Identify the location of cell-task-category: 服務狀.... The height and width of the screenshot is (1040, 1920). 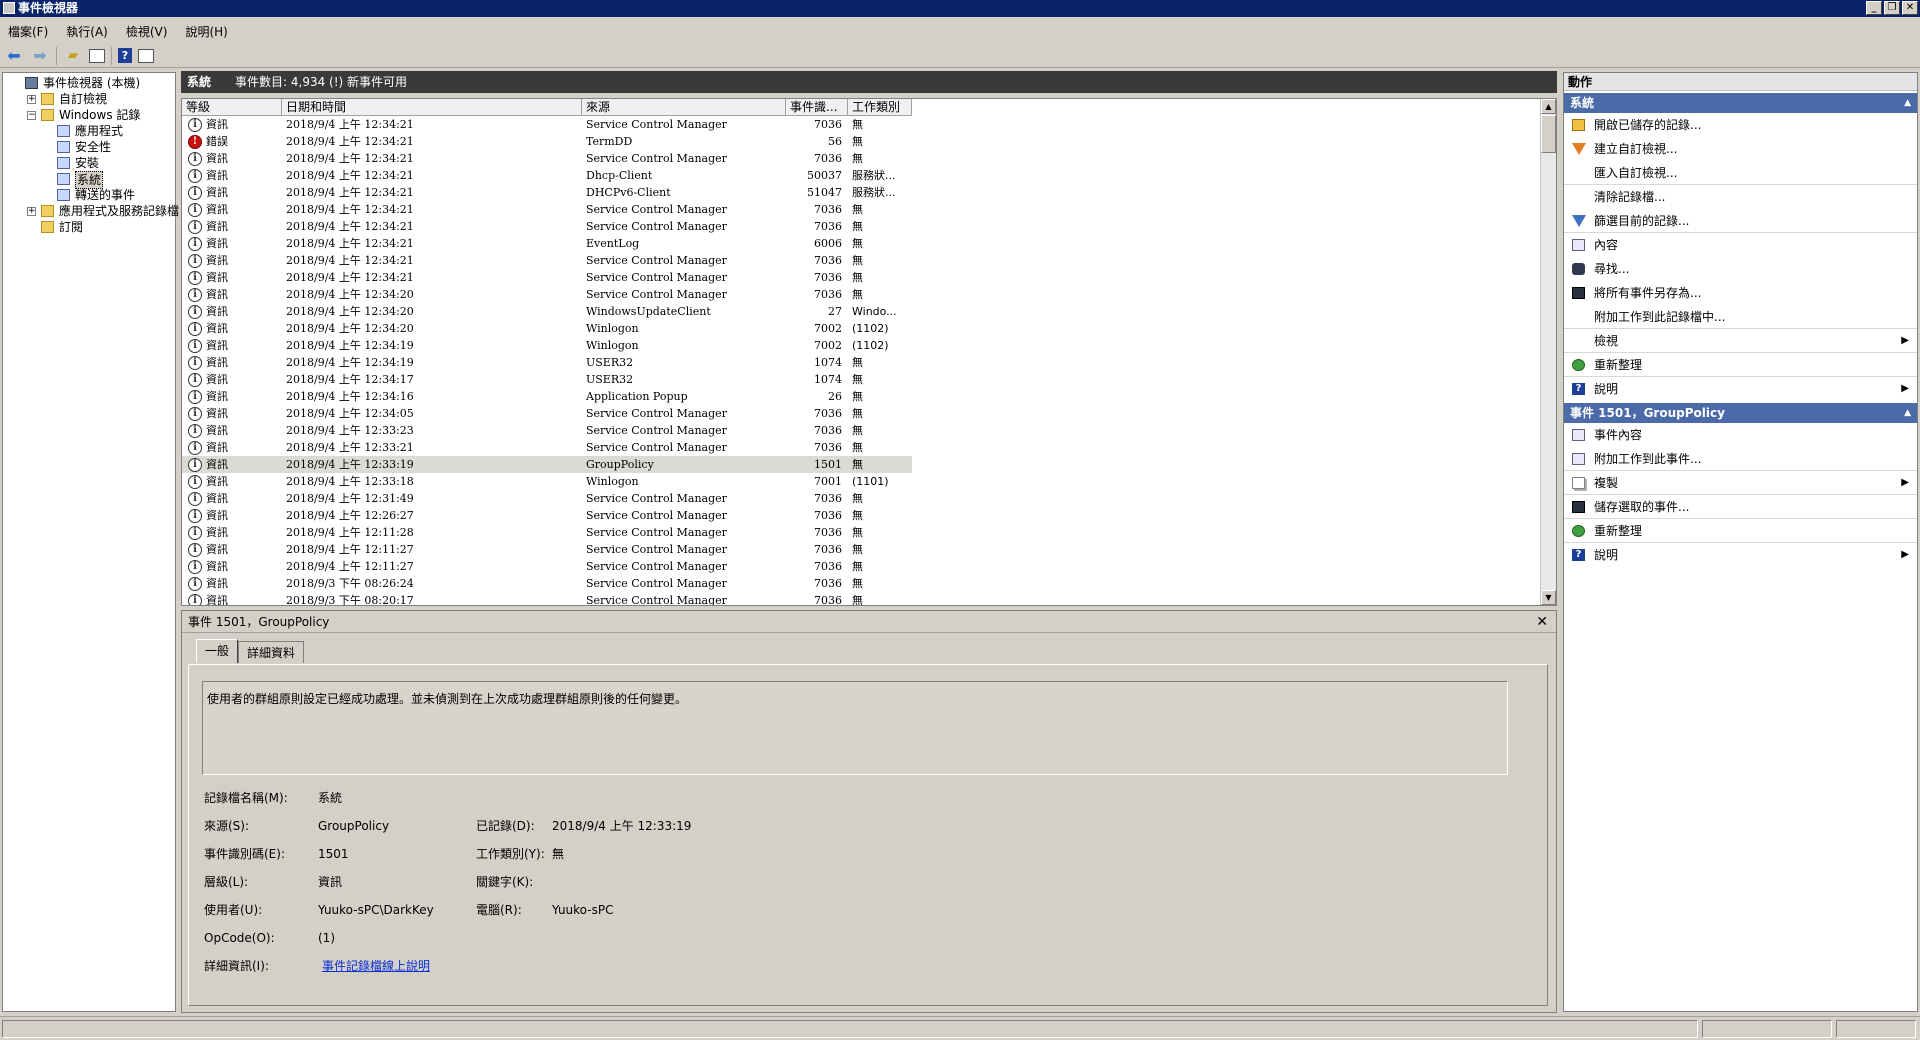
(874, 192).